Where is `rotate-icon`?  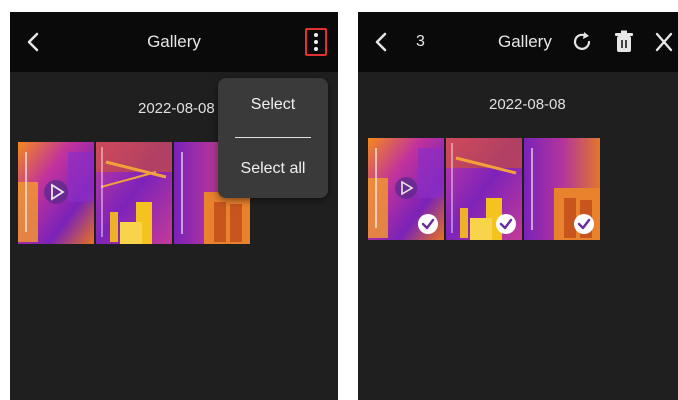 rotate-icon is located at coordinates (583, 42).